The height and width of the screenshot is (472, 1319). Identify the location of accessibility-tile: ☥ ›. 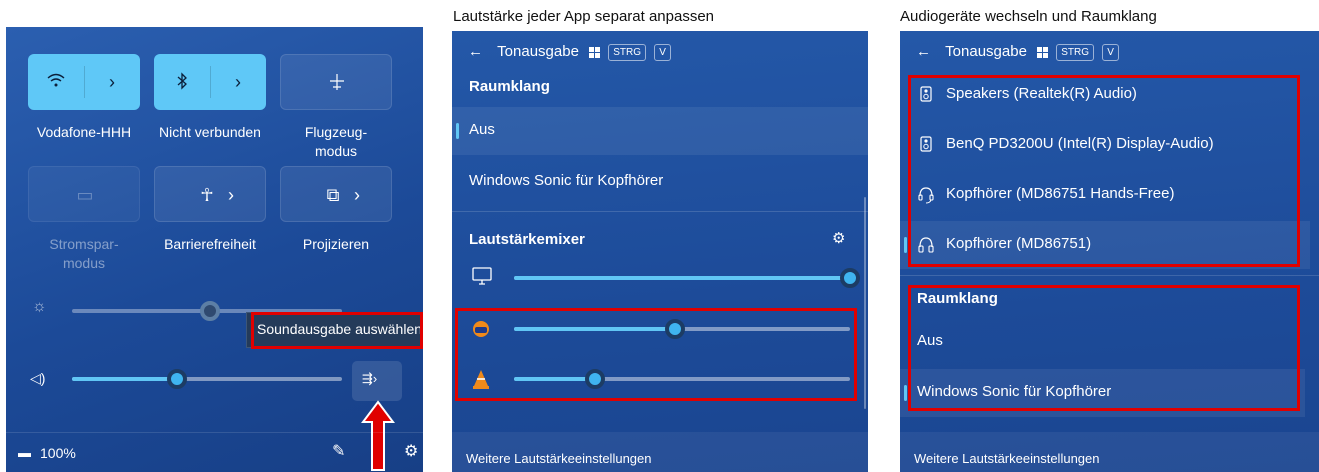
(210, 194).